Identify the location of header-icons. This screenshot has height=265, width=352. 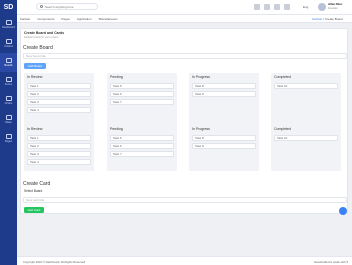
(272, 7).